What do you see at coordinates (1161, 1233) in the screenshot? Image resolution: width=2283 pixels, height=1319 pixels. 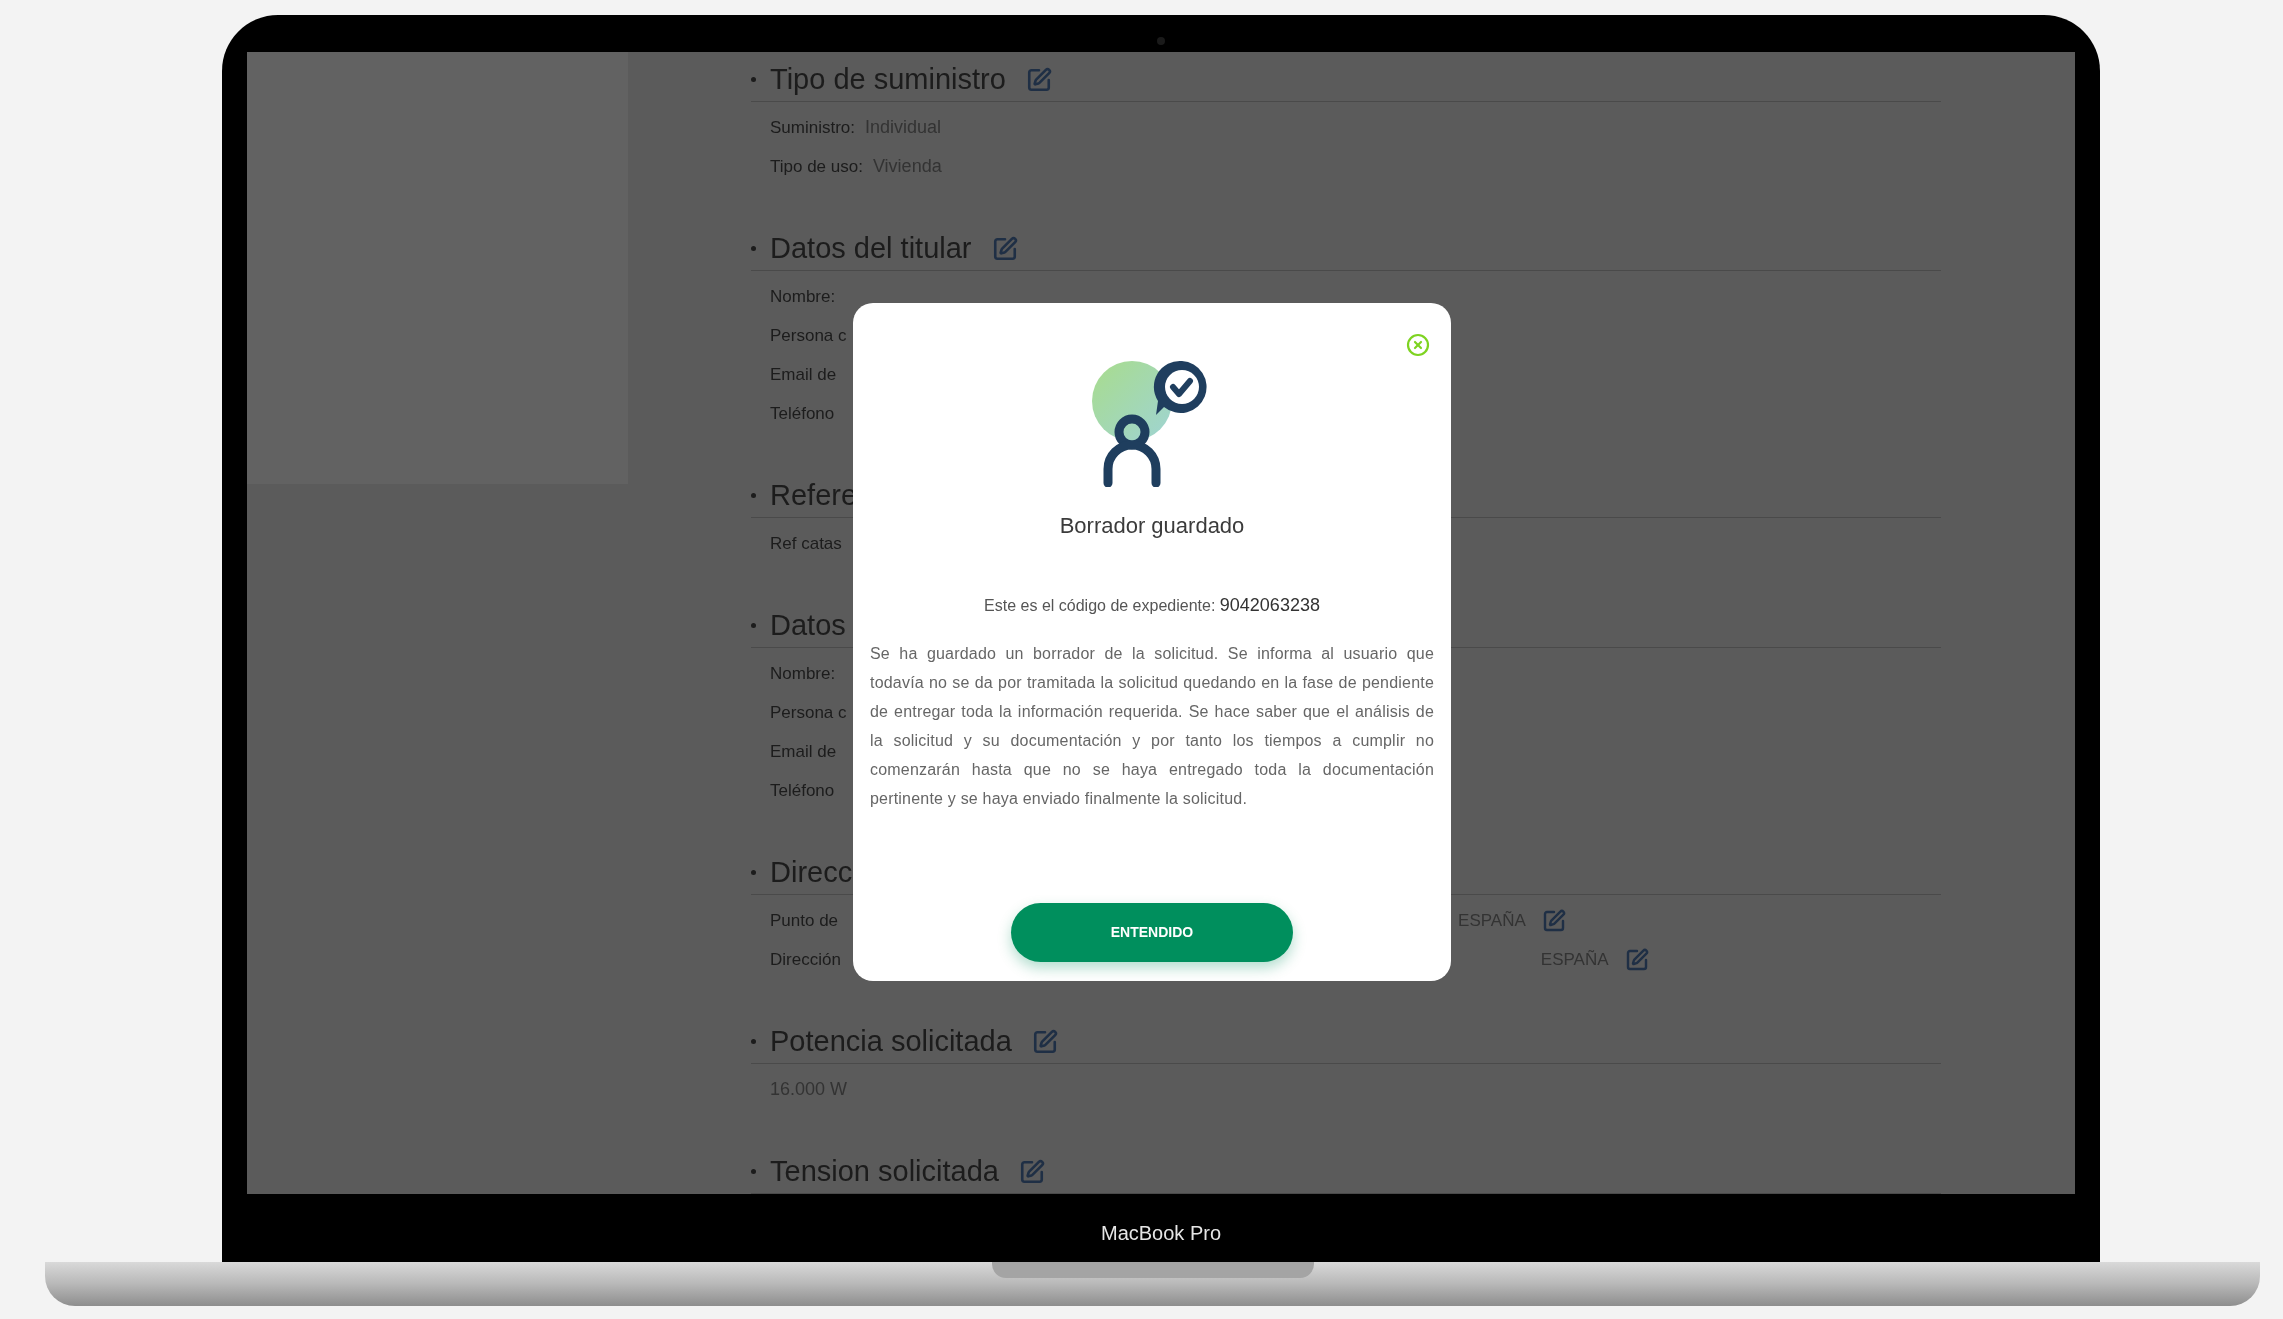 I see `laptop-label: MacBook Pro` at bounding box center [1161, 1233].